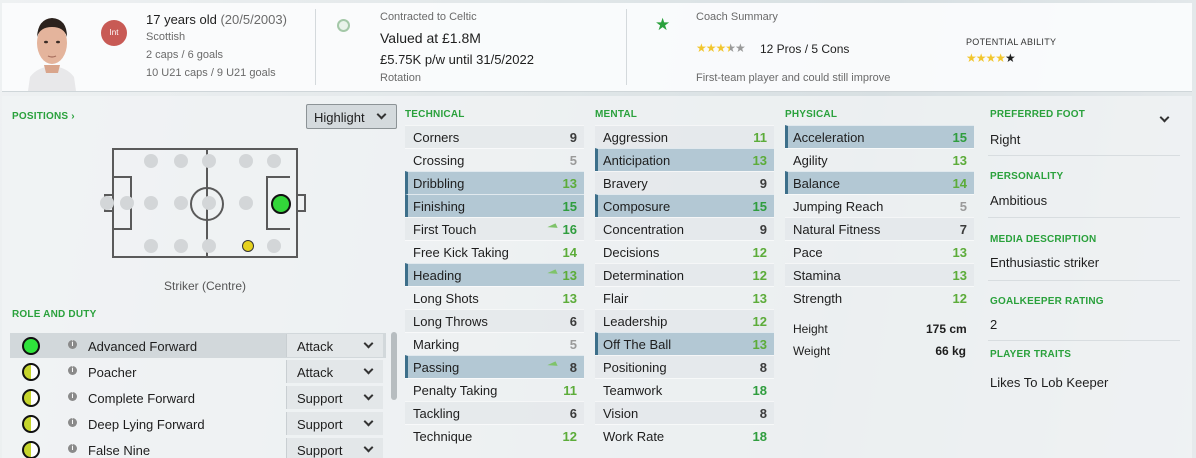 The height and width of the screenshot is (458, 1196). I want to click on attribute-row: Corners 9, so click(494, 136).